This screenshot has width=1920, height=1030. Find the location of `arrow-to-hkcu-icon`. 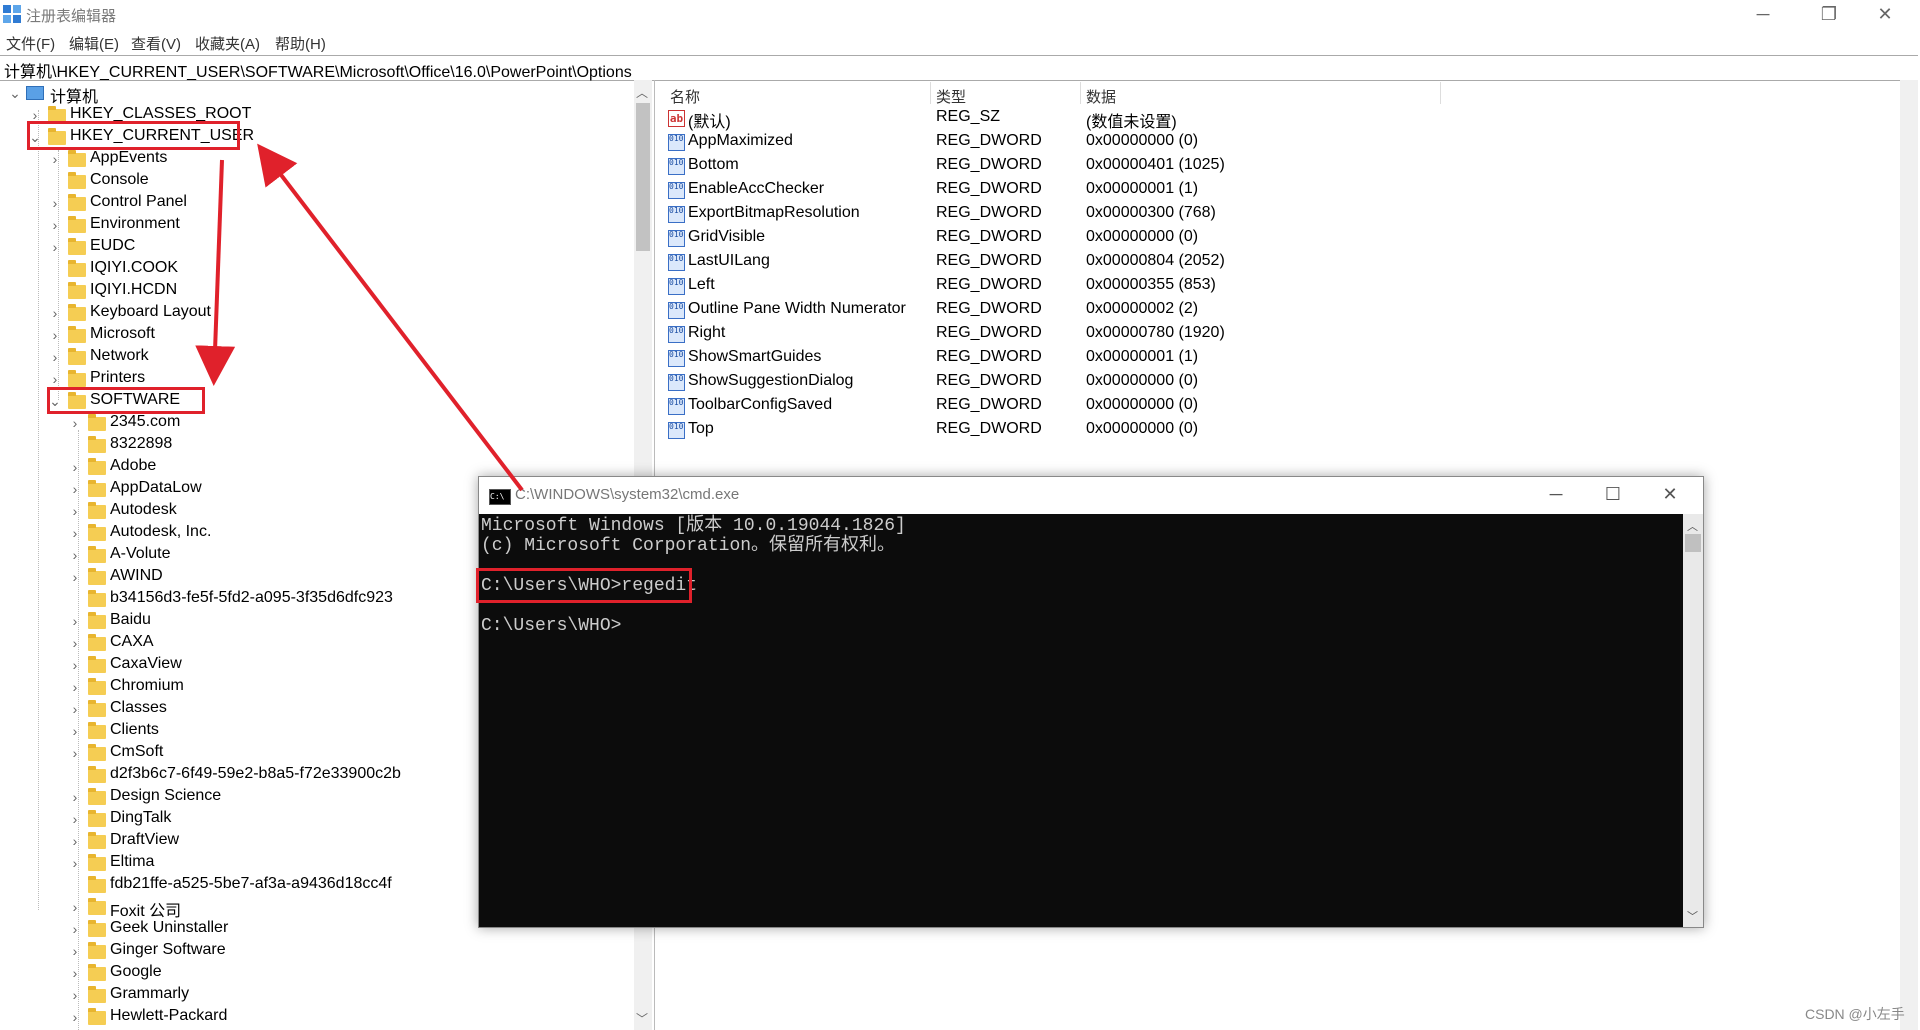

arrow-to-hkcu-icon is located at coordinates (390, 317).